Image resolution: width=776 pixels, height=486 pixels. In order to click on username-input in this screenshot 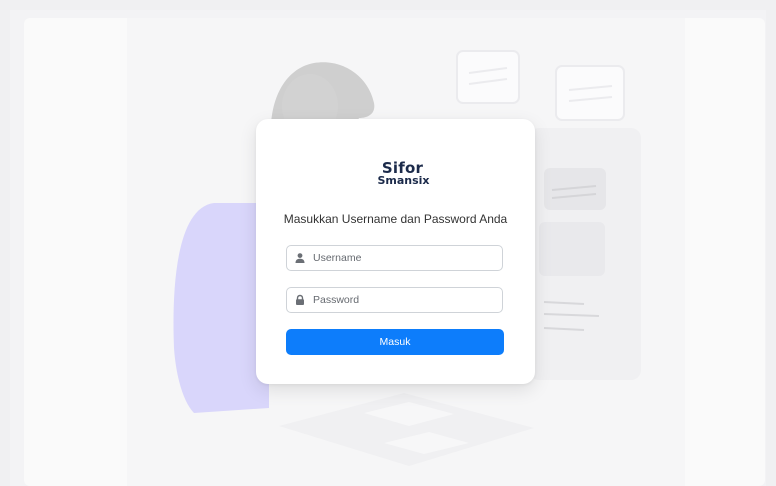, I will do `click(405, 258)`.